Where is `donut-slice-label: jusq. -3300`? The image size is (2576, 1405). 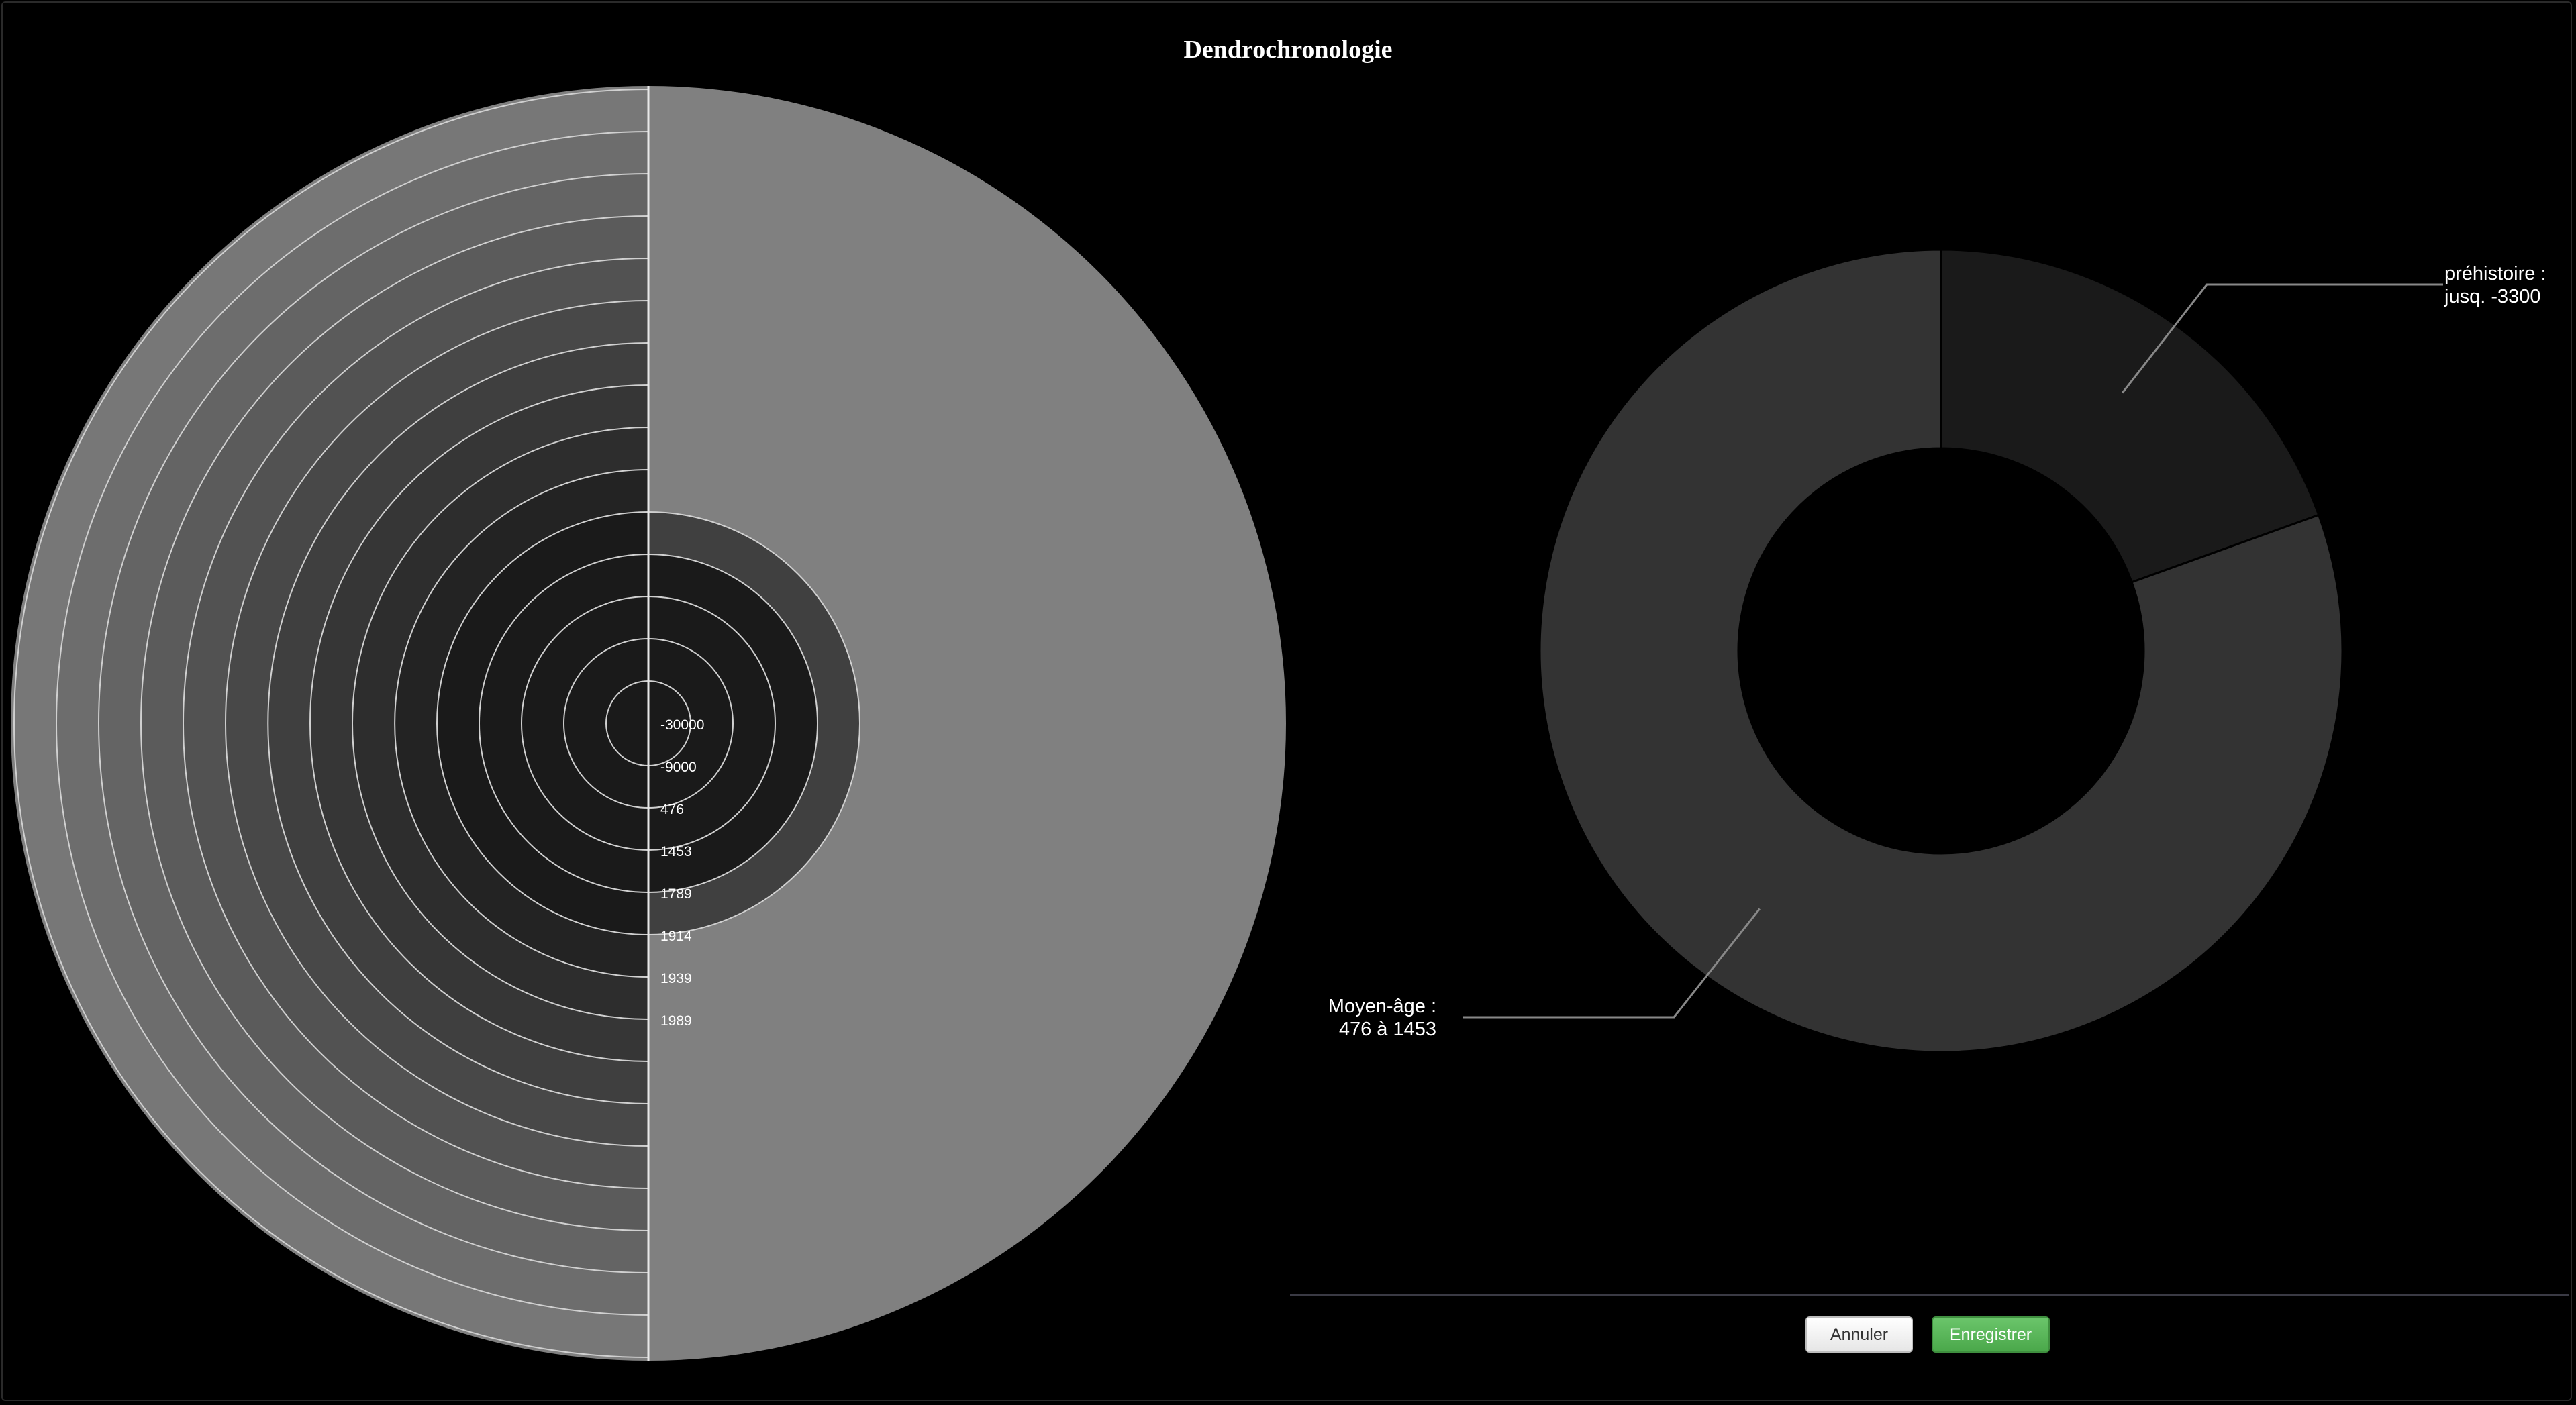 donut-slice-label: jusq. -3300 is located at coordinates (2492, 296).